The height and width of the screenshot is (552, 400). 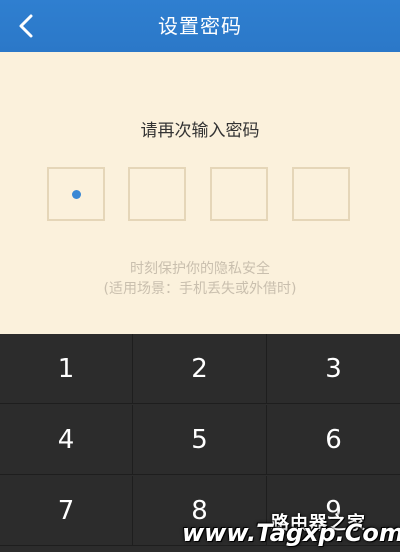 What do you see at coordinates (200, 196) in the screenshot?
I see `pin-boxes` at bounding box center [200, 196].